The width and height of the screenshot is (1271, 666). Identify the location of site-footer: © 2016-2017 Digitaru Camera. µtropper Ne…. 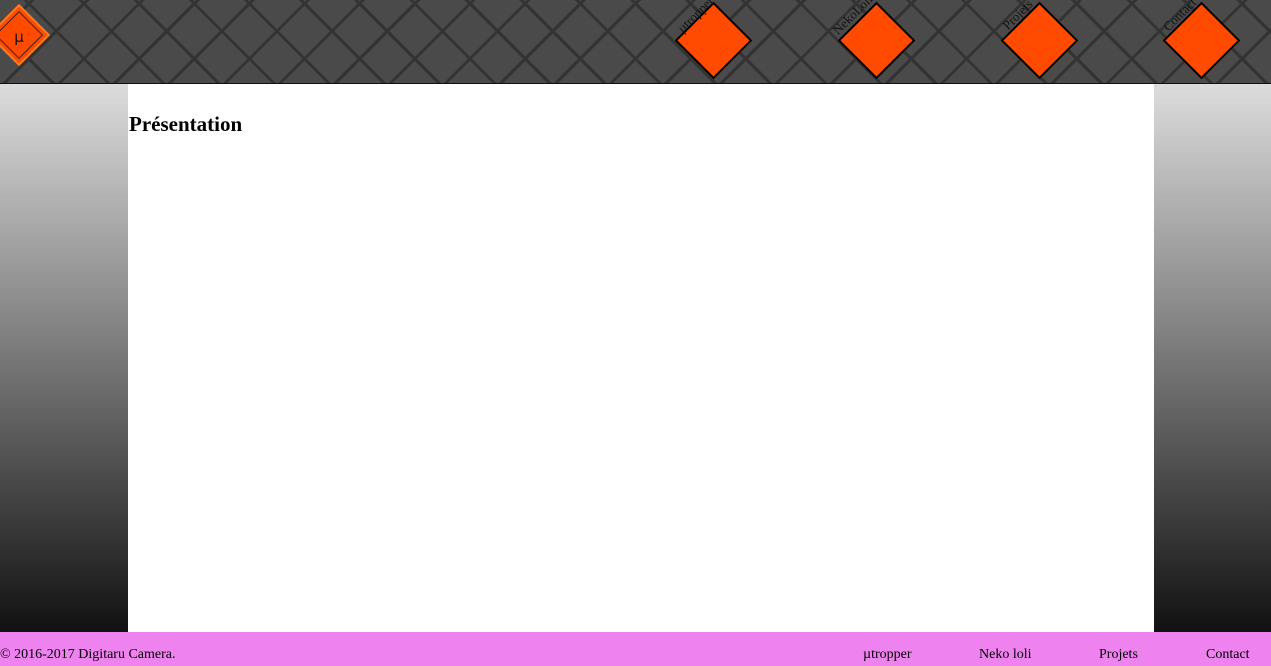
(635, 649).